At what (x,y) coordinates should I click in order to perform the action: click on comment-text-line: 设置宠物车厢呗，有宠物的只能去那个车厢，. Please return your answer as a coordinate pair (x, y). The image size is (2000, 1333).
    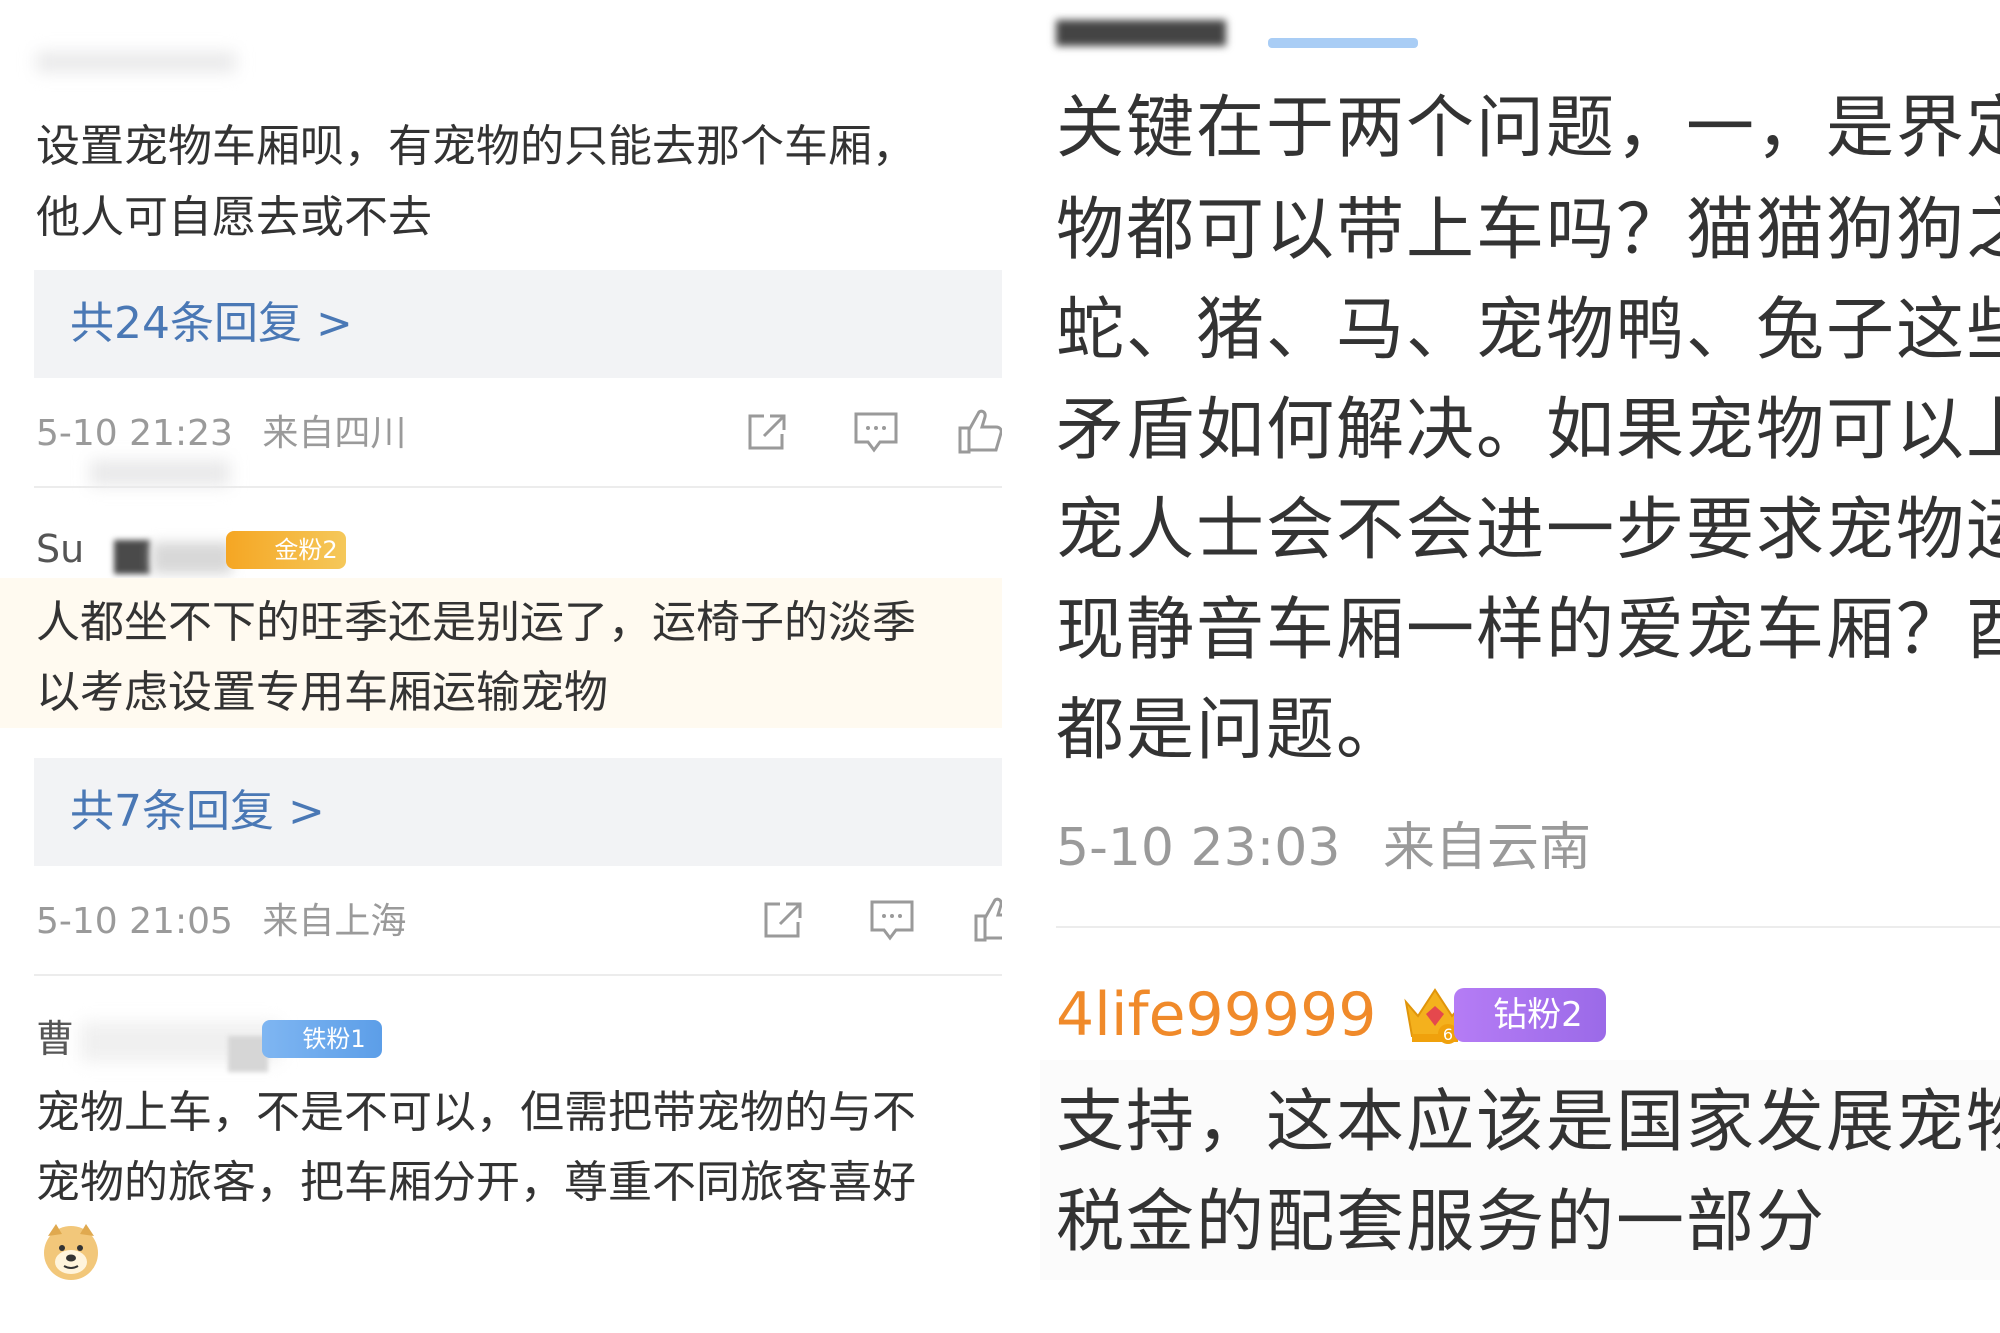
    Looking at the image, I should click on (476, 146).